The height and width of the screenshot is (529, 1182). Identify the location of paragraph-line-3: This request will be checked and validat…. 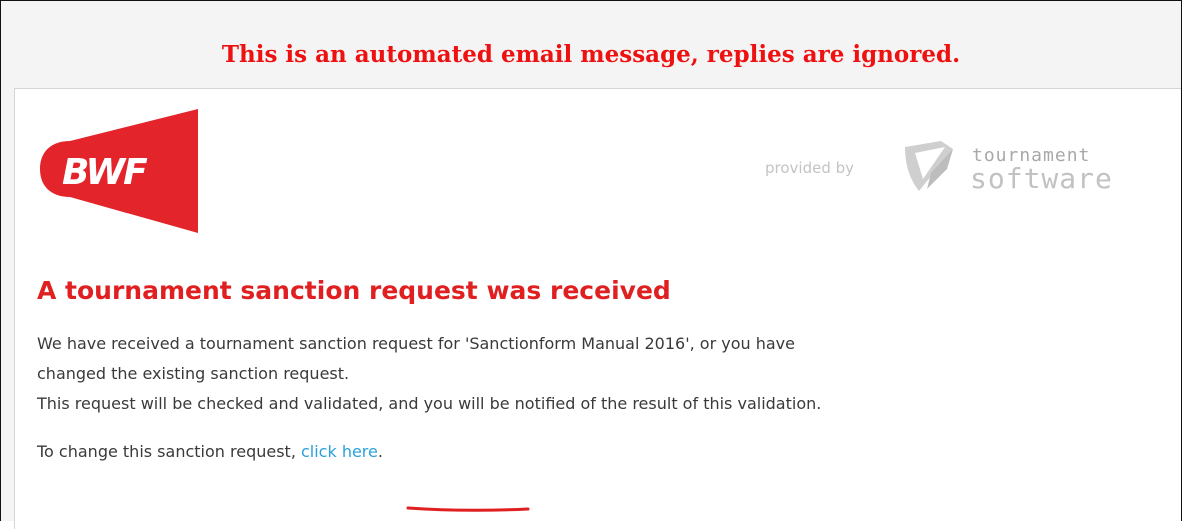
(429, 403).